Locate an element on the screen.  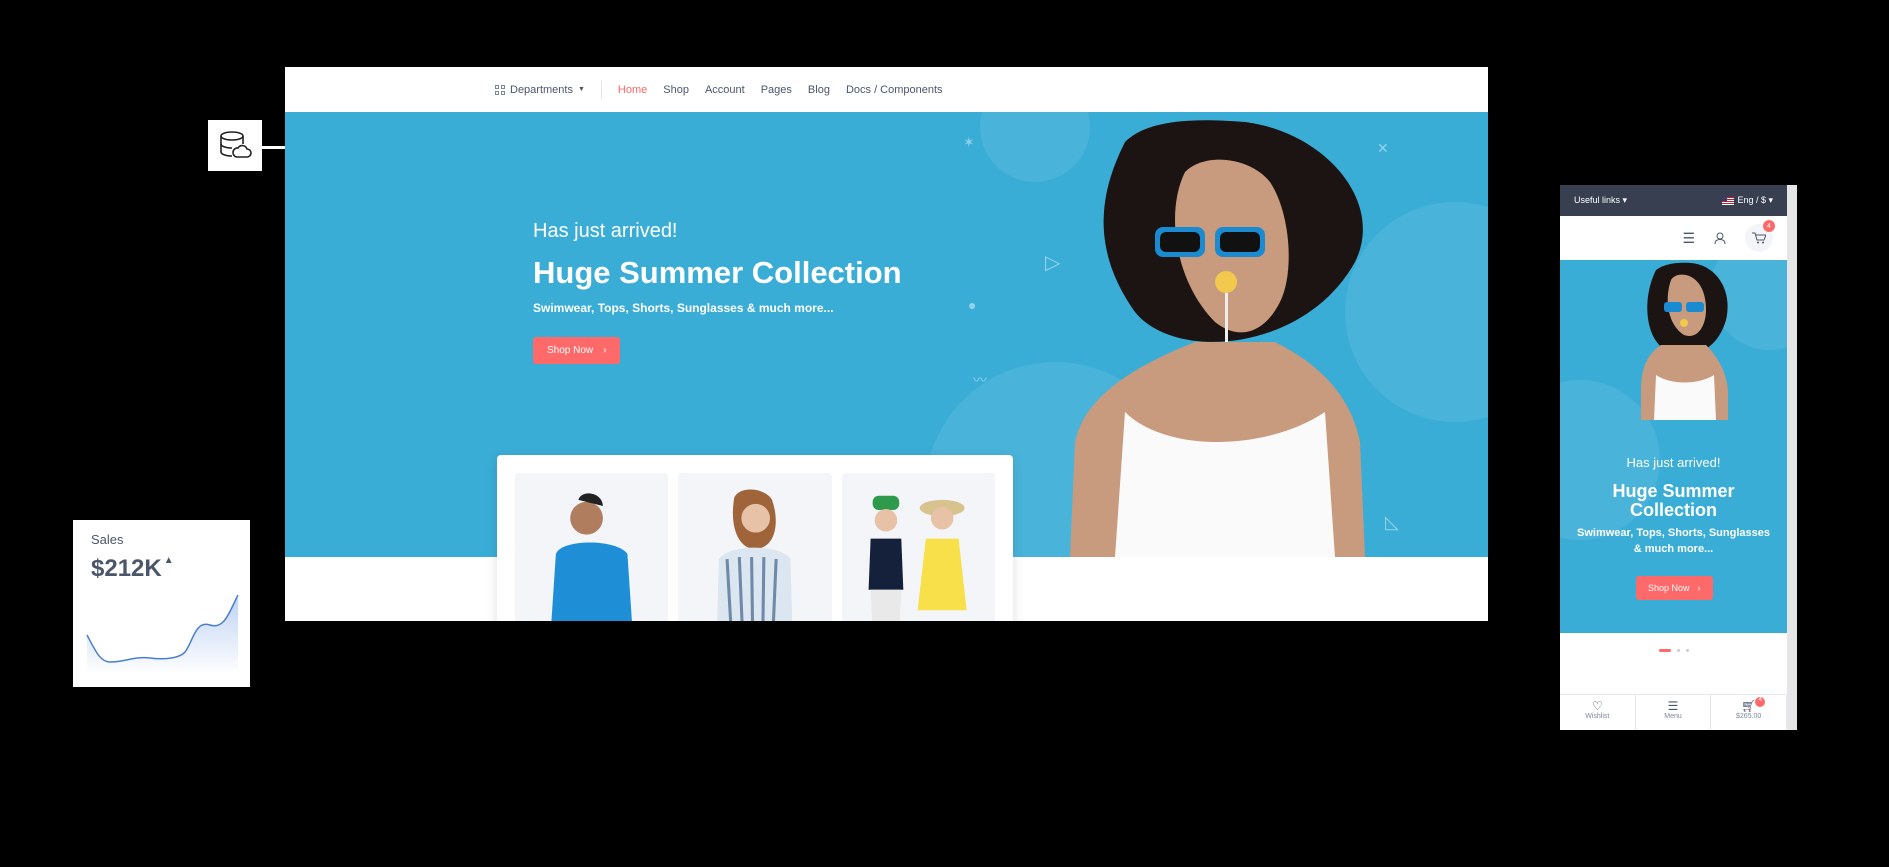
sales-value: $212K ▲ is located at coordinates (161, 569).